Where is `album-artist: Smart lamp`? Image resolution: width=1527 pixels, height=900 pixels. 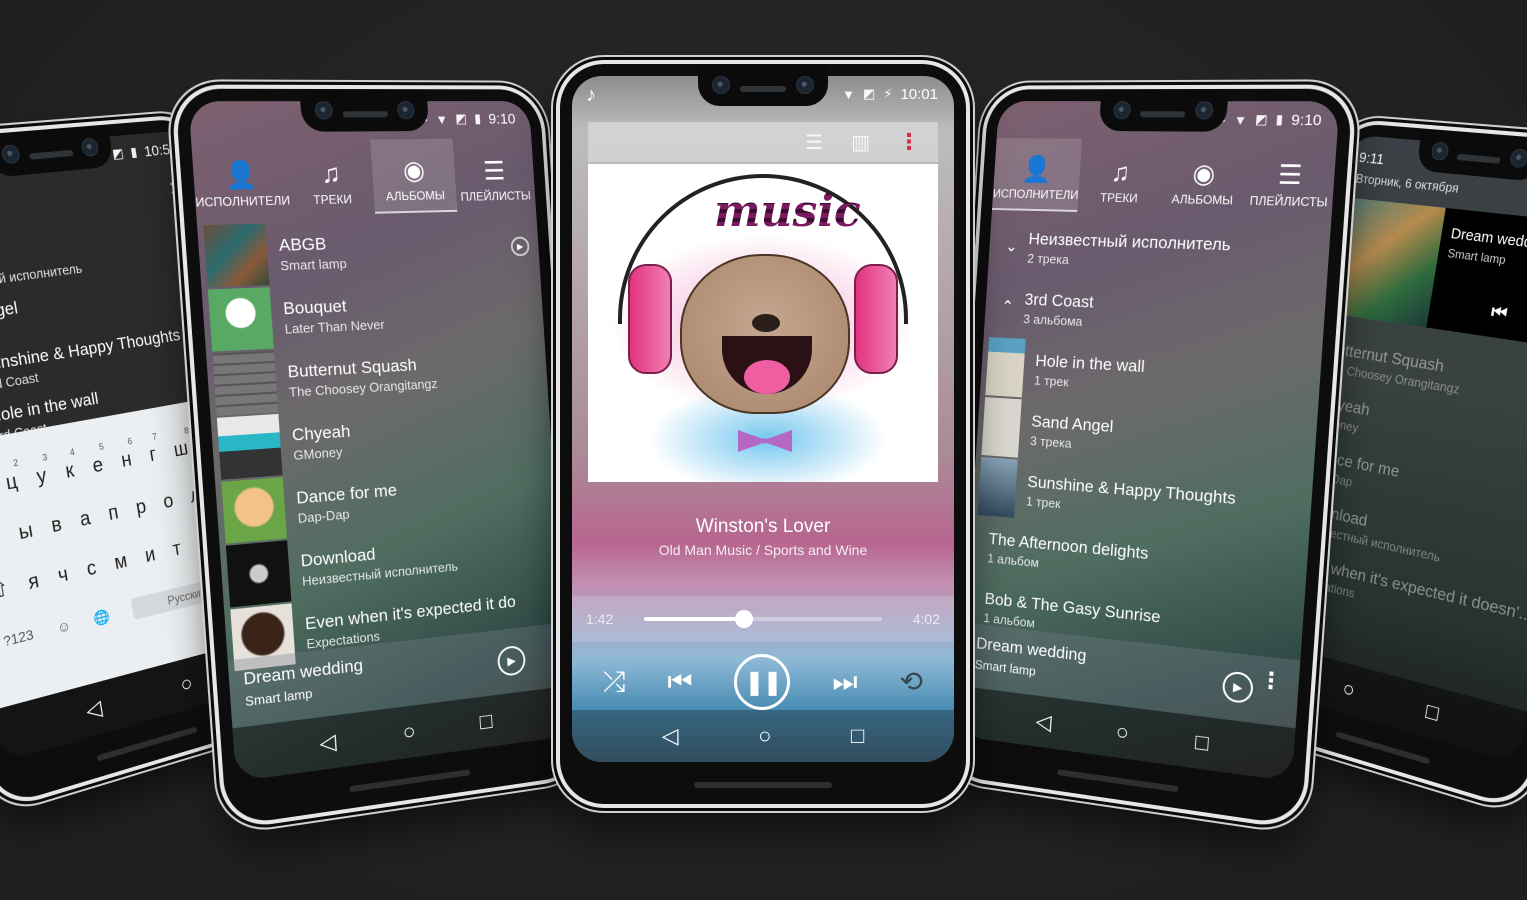
album-artist: Smart lamp is located at coordinates (313, 264).